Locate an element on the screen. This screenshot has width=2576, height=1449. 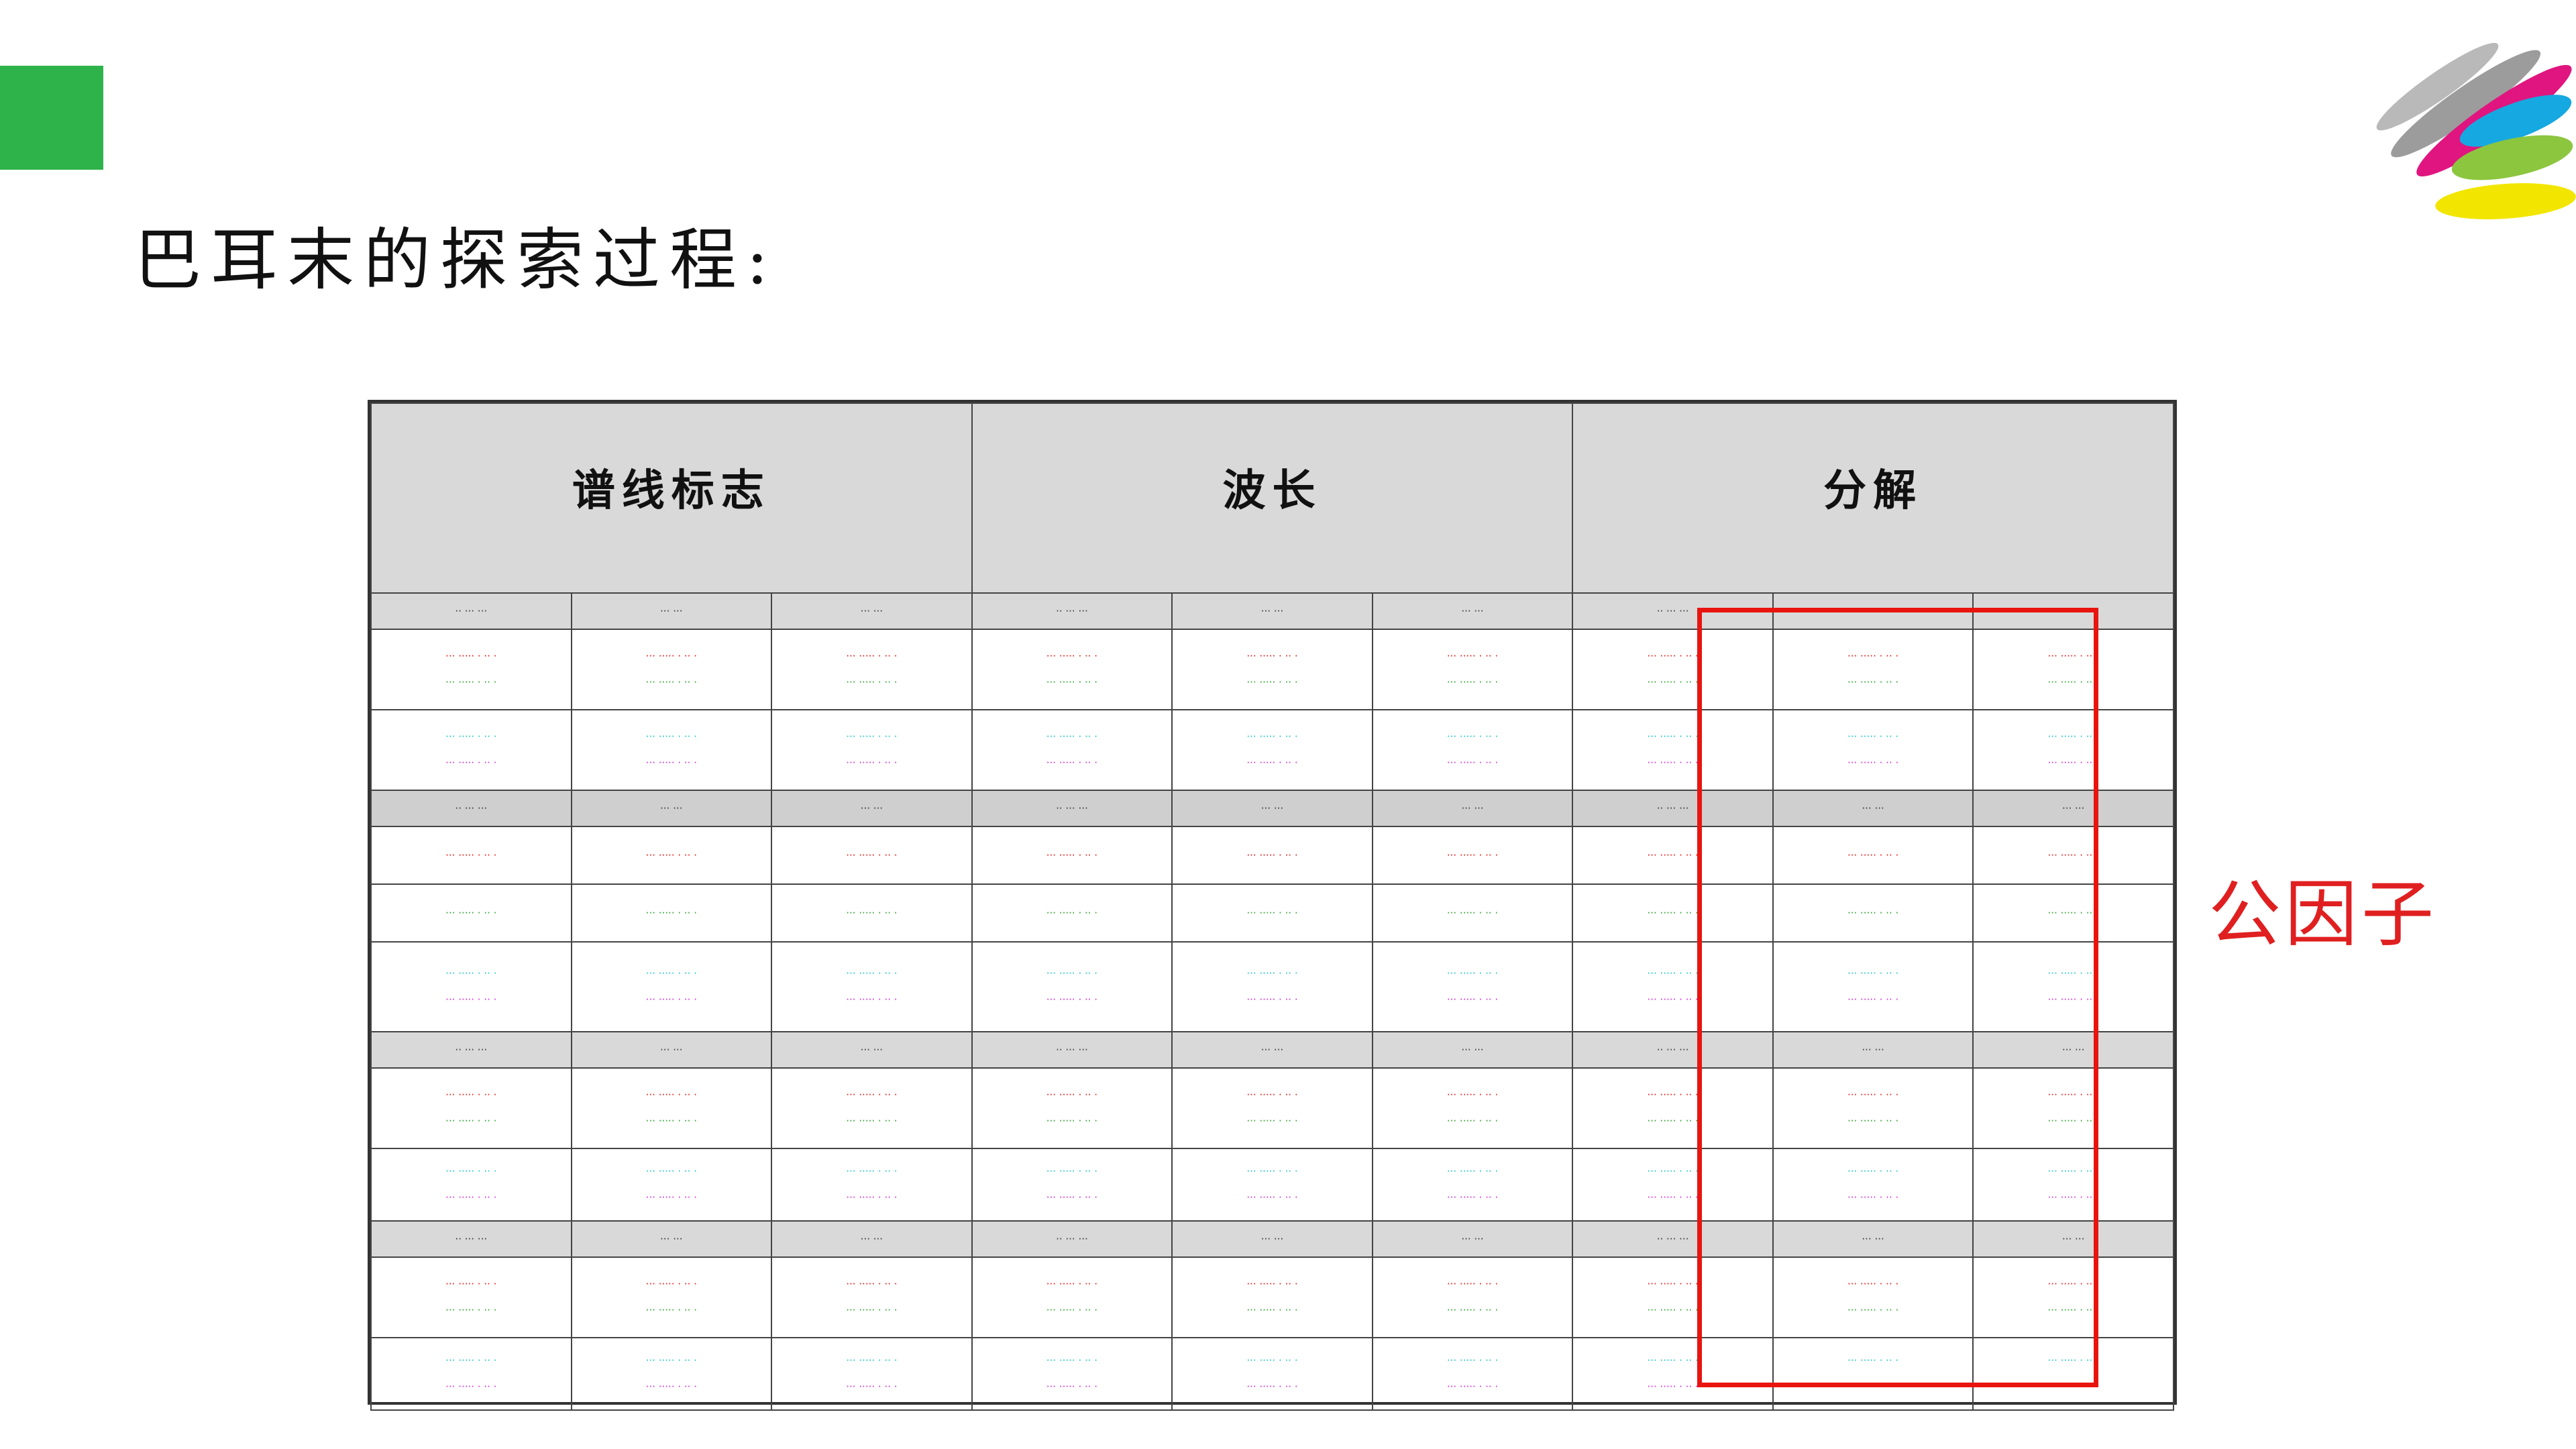
common-factor-annotation: 公因子 is located at coordinates (2323, 915).